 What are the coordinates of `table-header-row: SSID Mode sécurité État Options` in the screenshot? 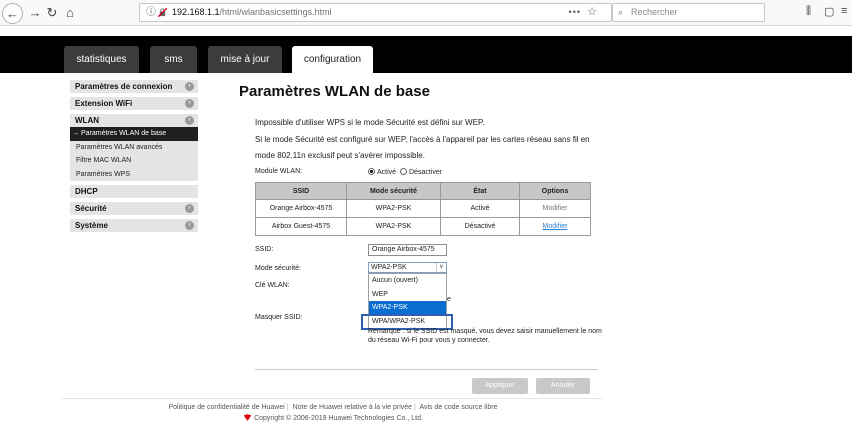 It's located at (423, 191).